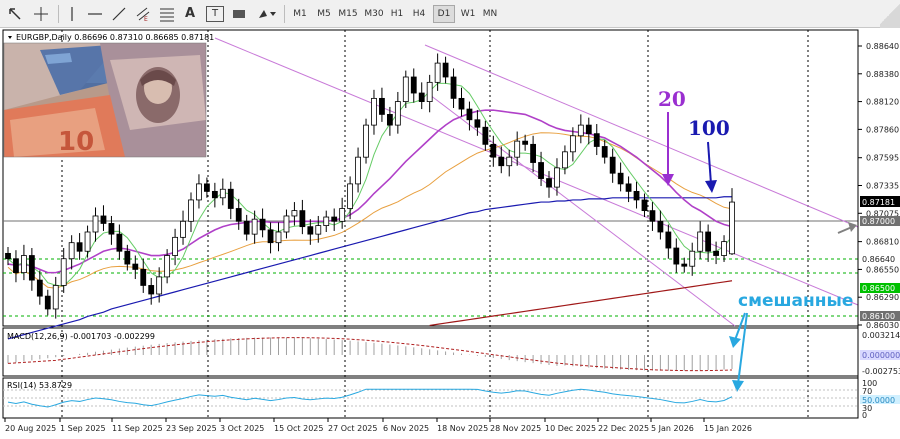  Describe the element at coordinates (882, 269) in the screenshot. I see `price-tick-label: 0.86550` at that location.